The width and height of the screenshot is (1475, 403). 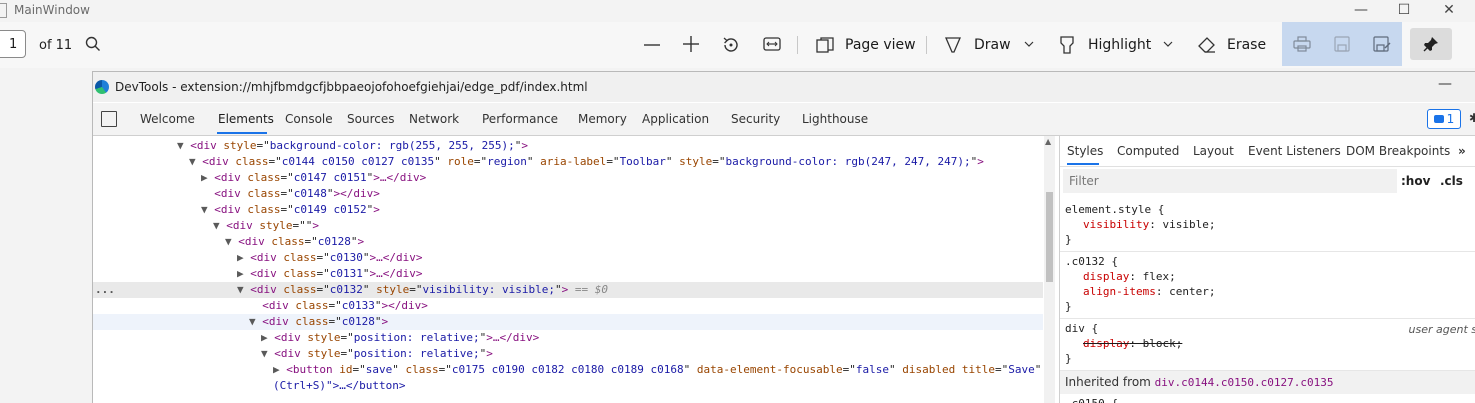 I want to click on pin-icon, so click(x=1431, y=44).